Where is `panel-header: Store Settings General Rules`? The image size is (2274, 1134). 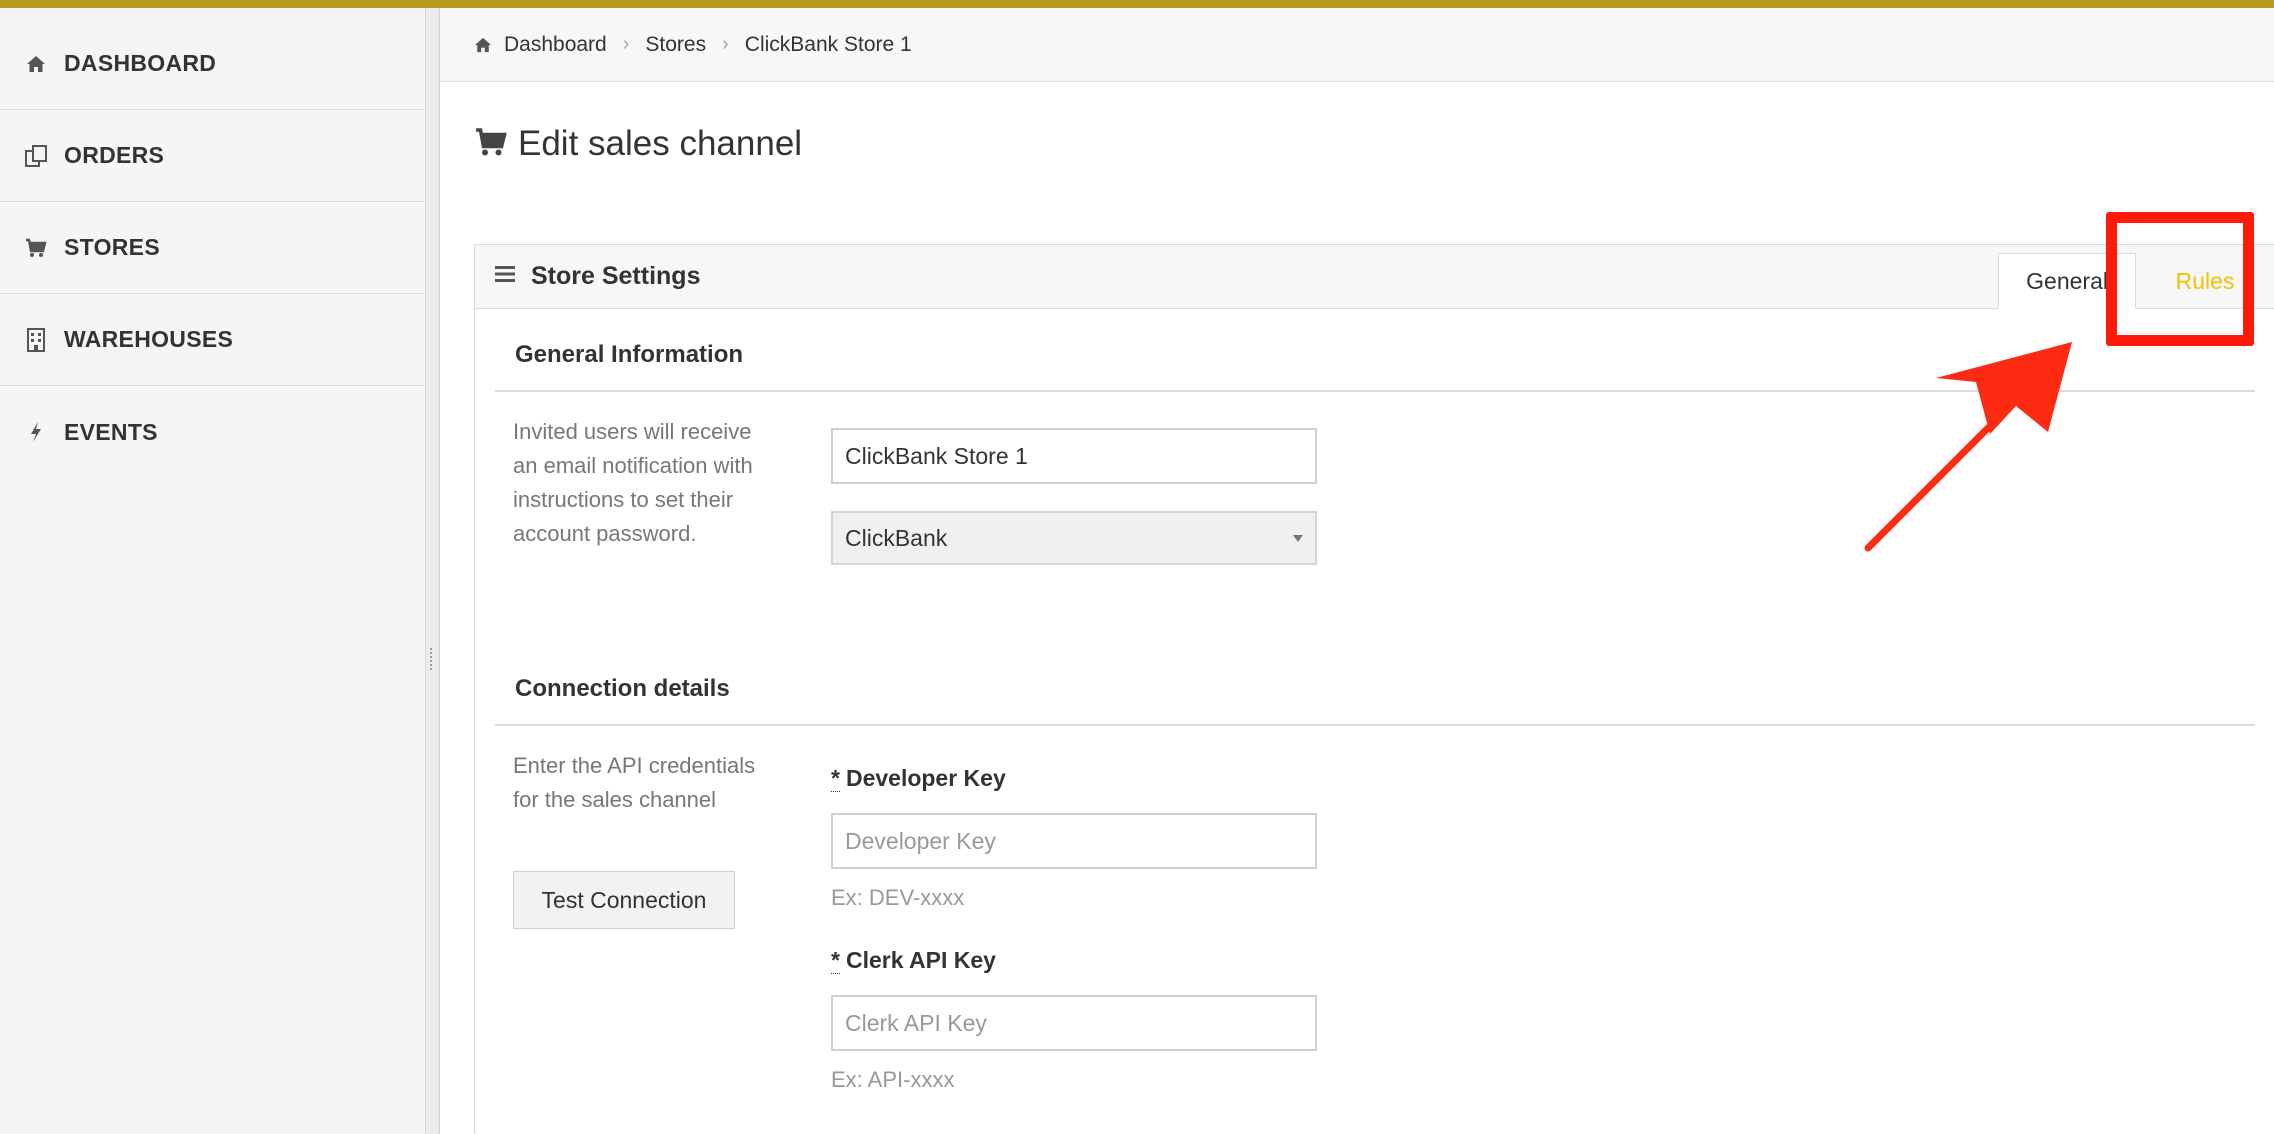
panel-header: Store Settings General Rules is located at coordinates (1374, 277).